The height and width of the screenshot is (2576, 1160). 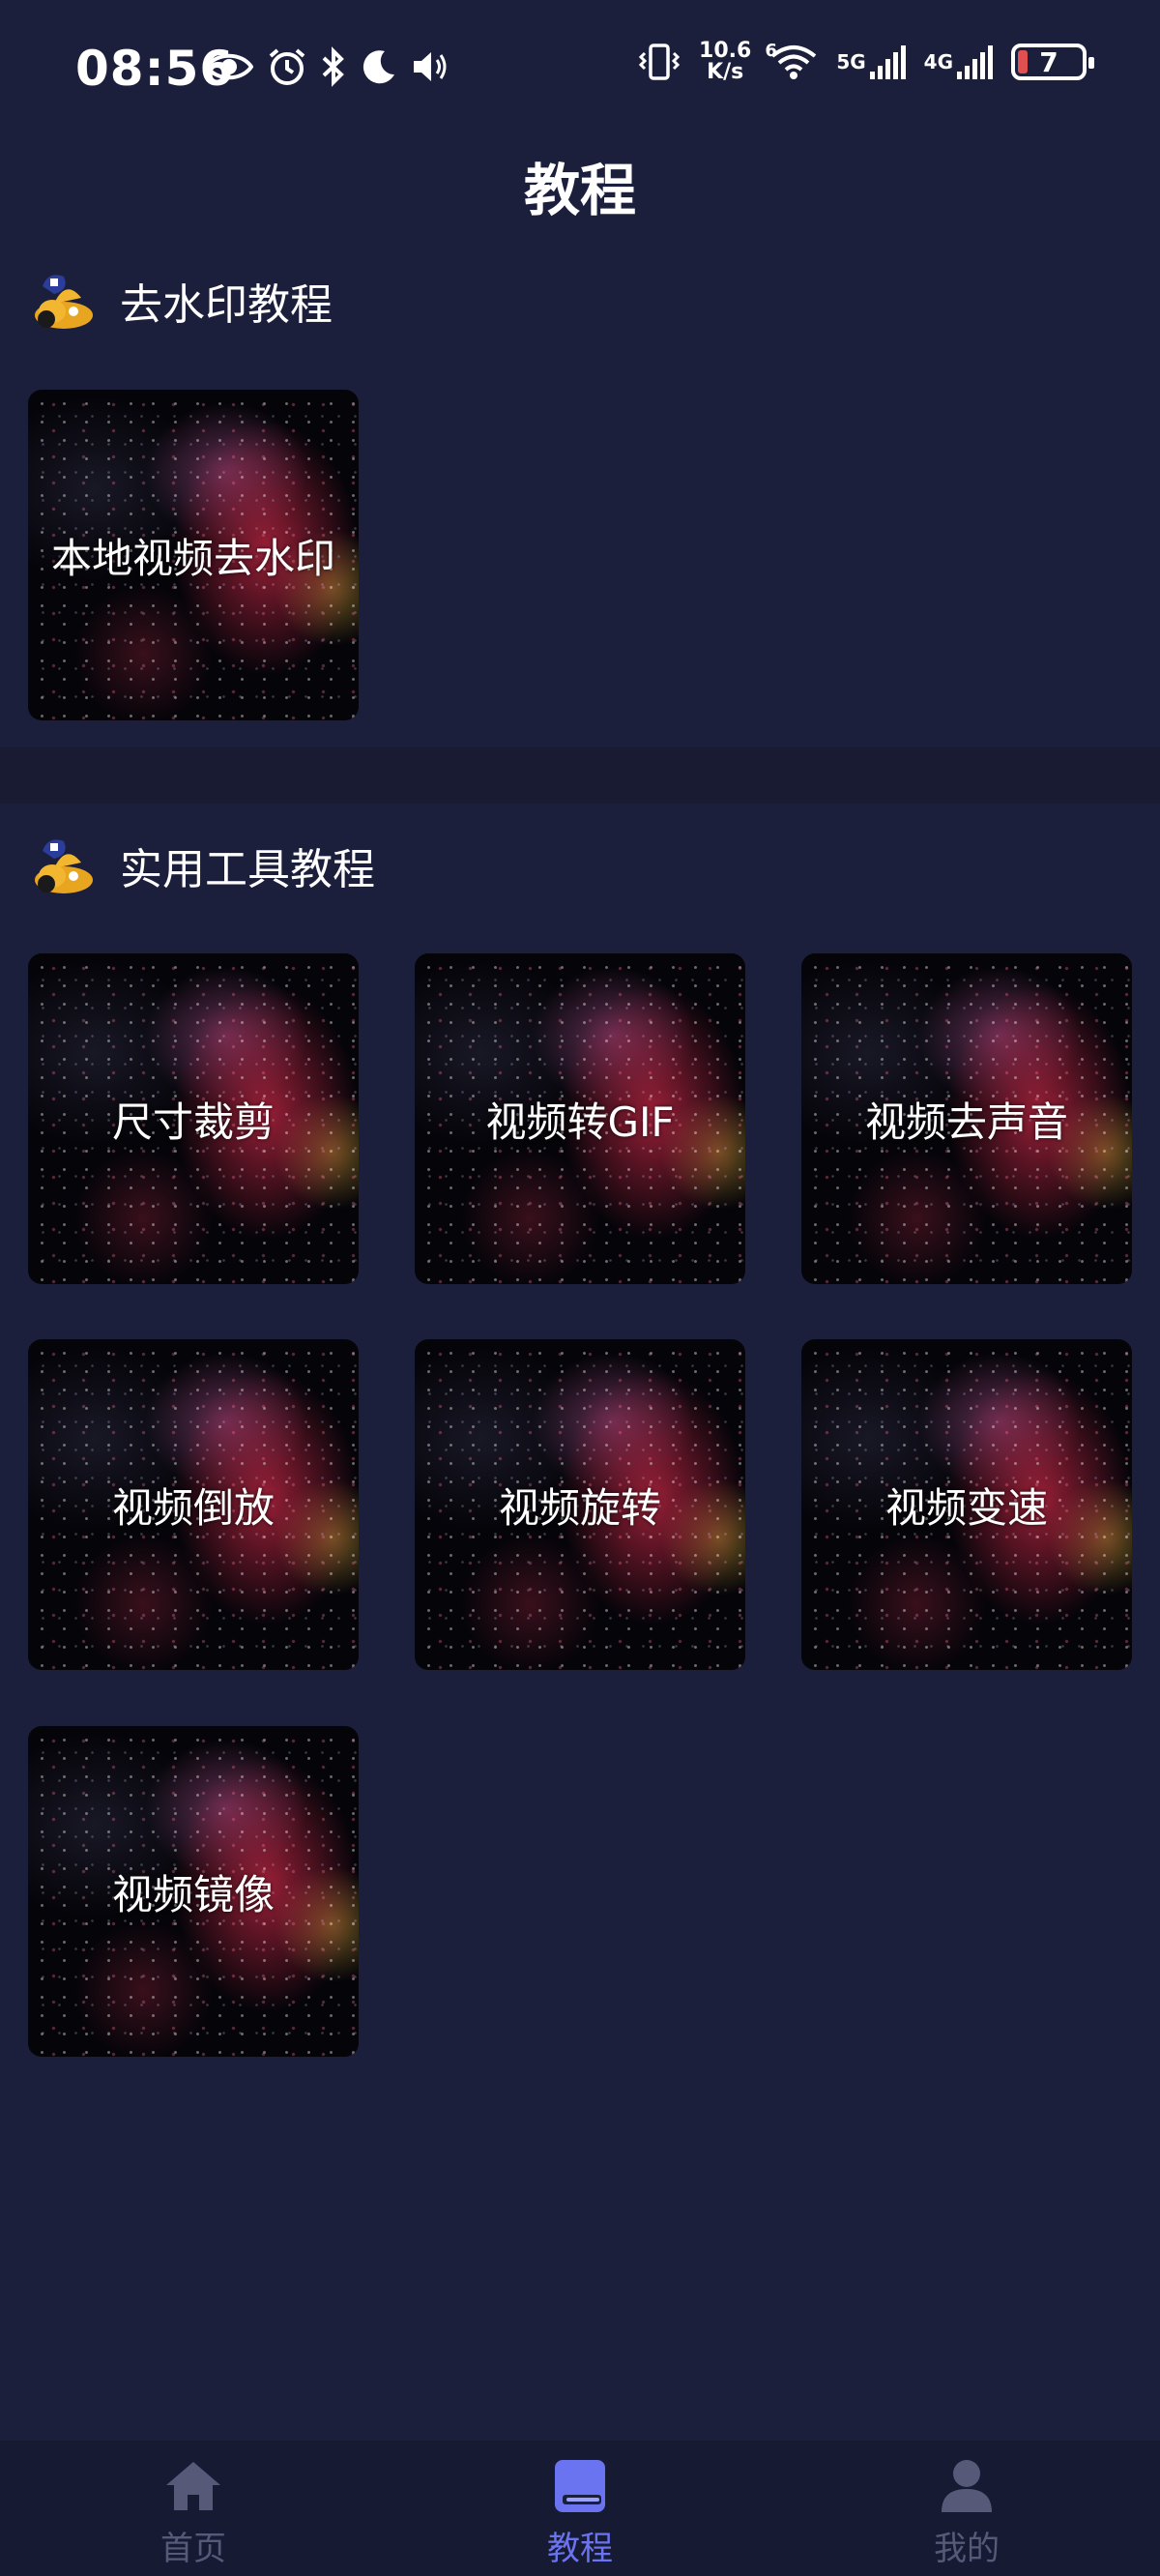 What do you see at coordinates (660, 62) in the screenshot?
I see `vibrate-icon` at bounding box center [660, 62].